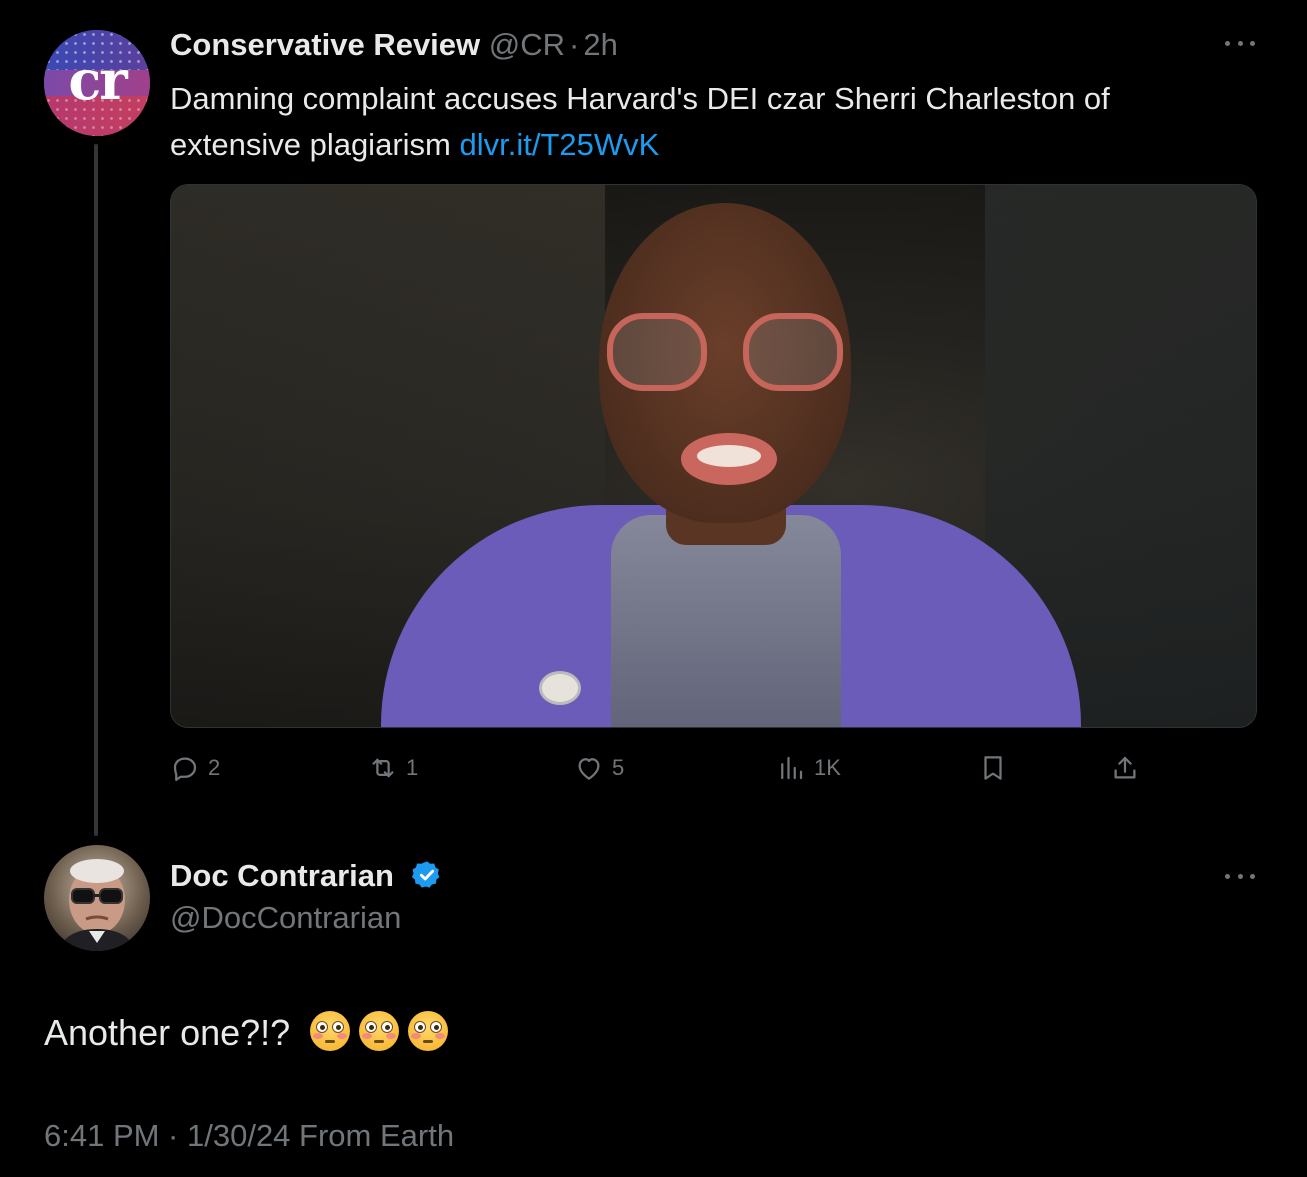 Image resolution: width=1307 pixels, height=1177 pixels. I want to click on reply-header: Doc Contrarian, so click(306, 876).